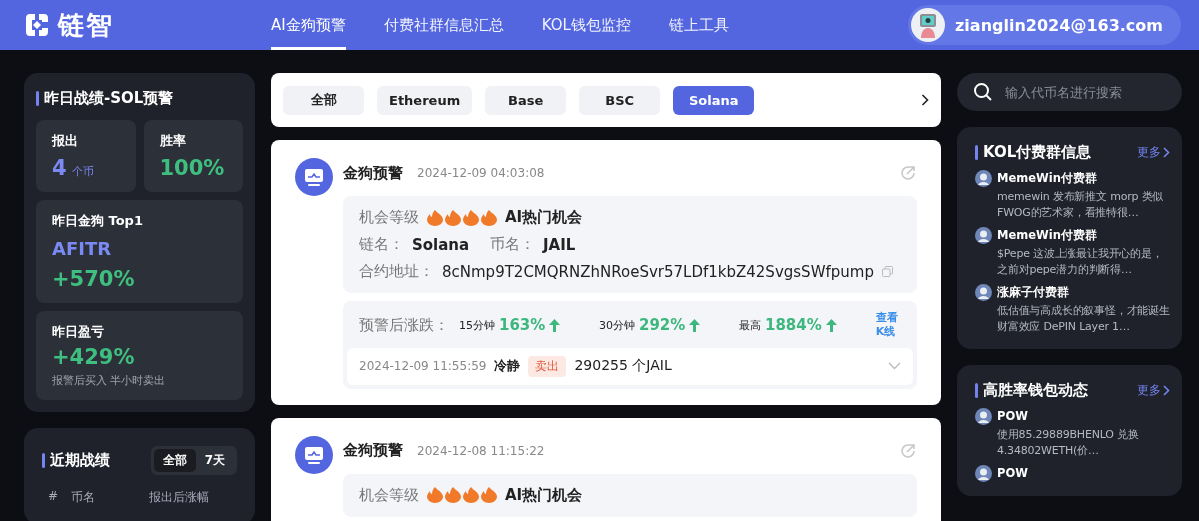  Describe the element at coordinates (1059, 25) in the screenshot. I see `user-email: zianglin2024@163.com` at that location.